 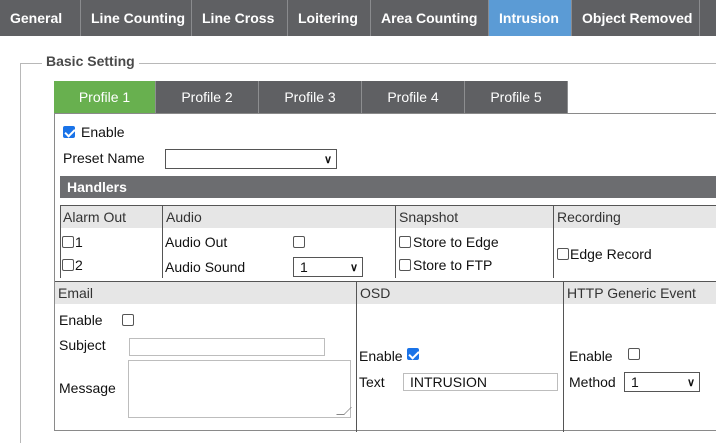 I want to click on alarm-out-1-checkbox, so click(x=68, y=242).